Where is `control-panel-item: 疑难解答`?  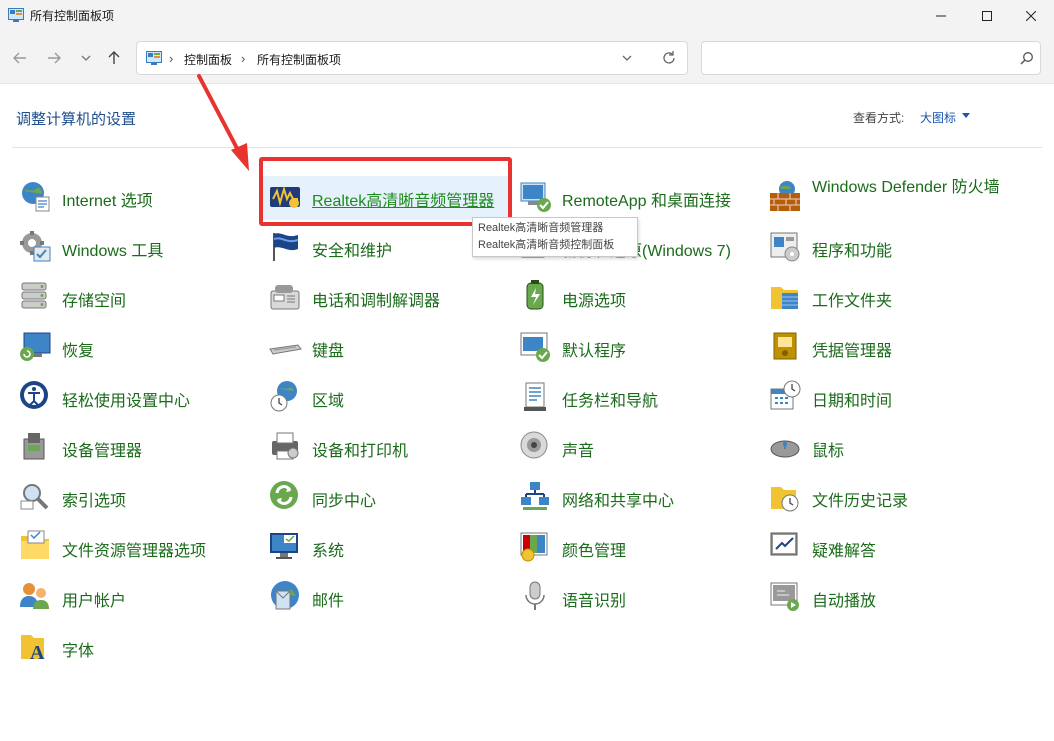 control-panel-item: 疑难解答 is located at coordinates (888, 547).